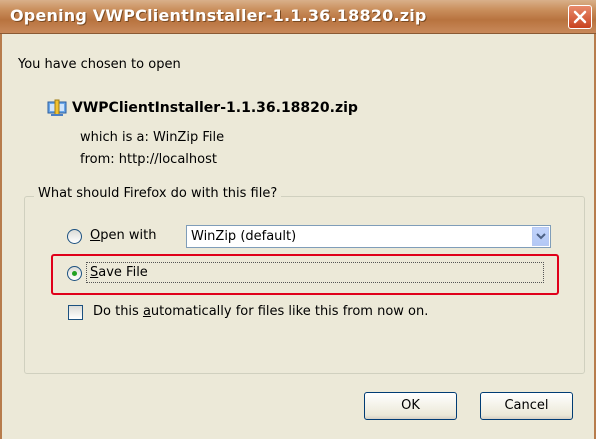 This screenshot has height=439, width=596. Describe the element at coordinates (305, 274) in the screenshot. I see `annotation-highlight-box` at that location.